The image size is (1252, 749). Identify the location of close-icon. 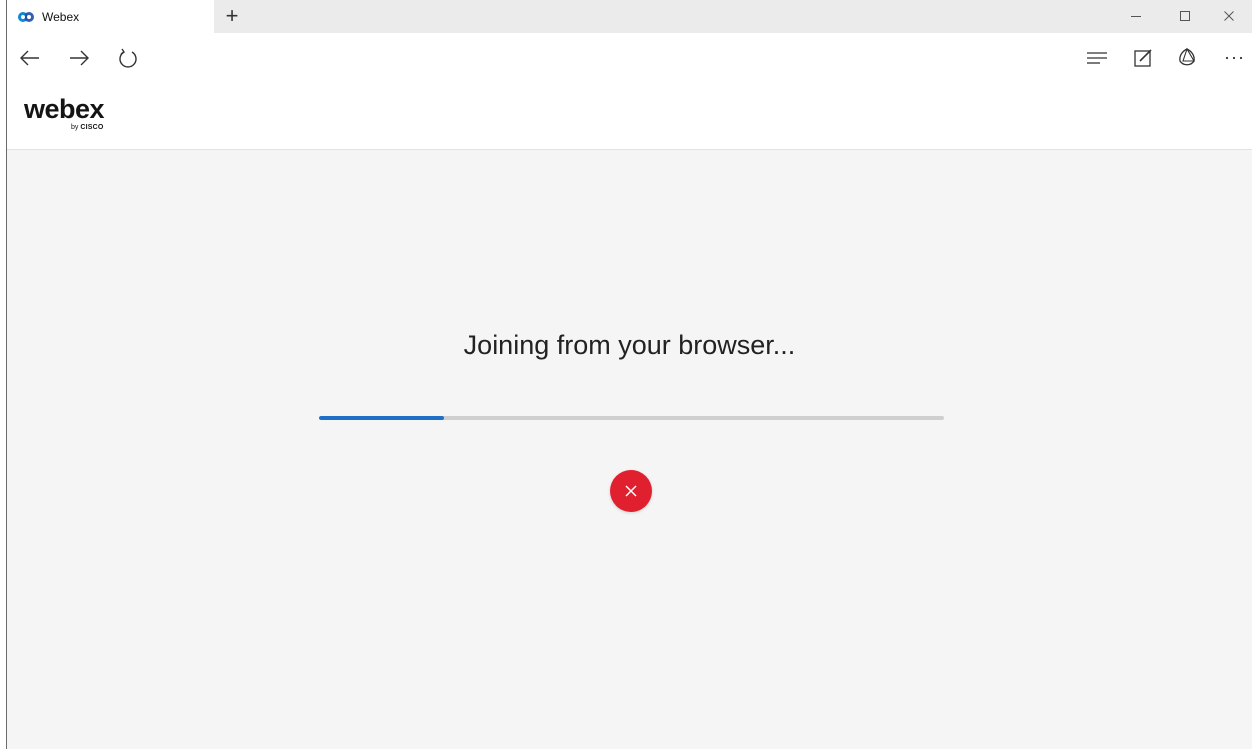
(631, 491).